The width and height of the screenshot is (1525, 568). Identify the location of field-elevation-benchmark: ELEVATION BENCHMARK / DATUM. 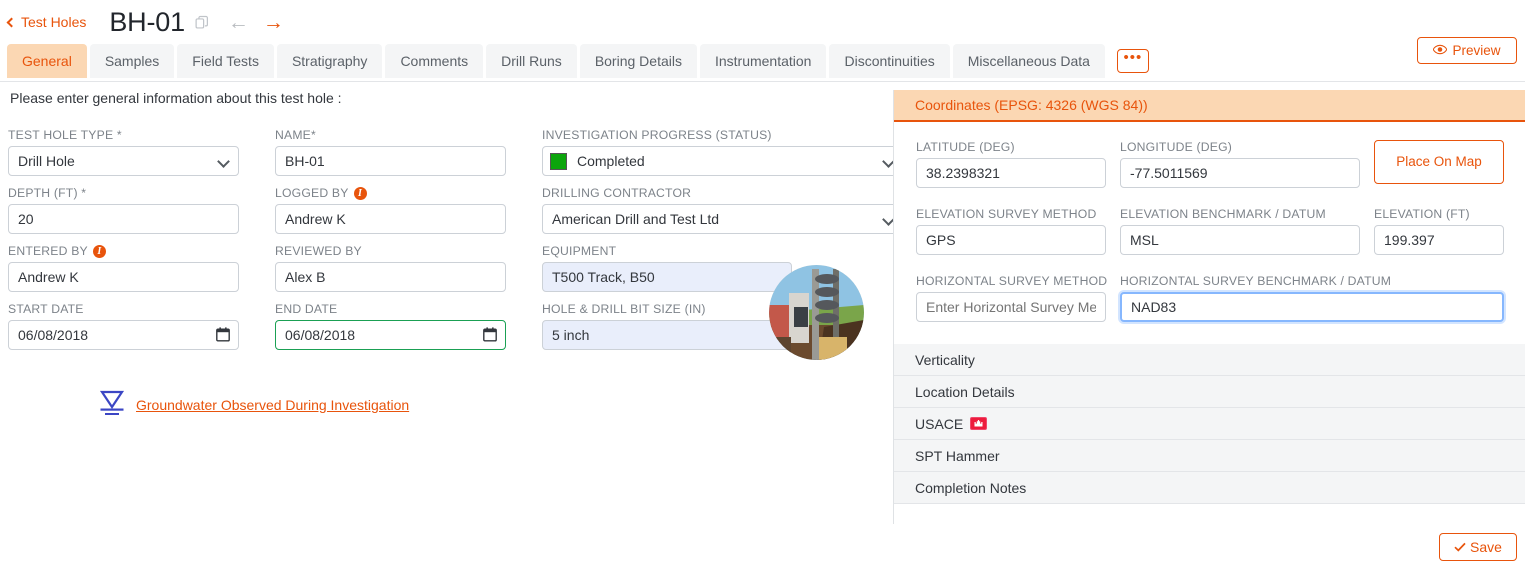
(1240, 231).